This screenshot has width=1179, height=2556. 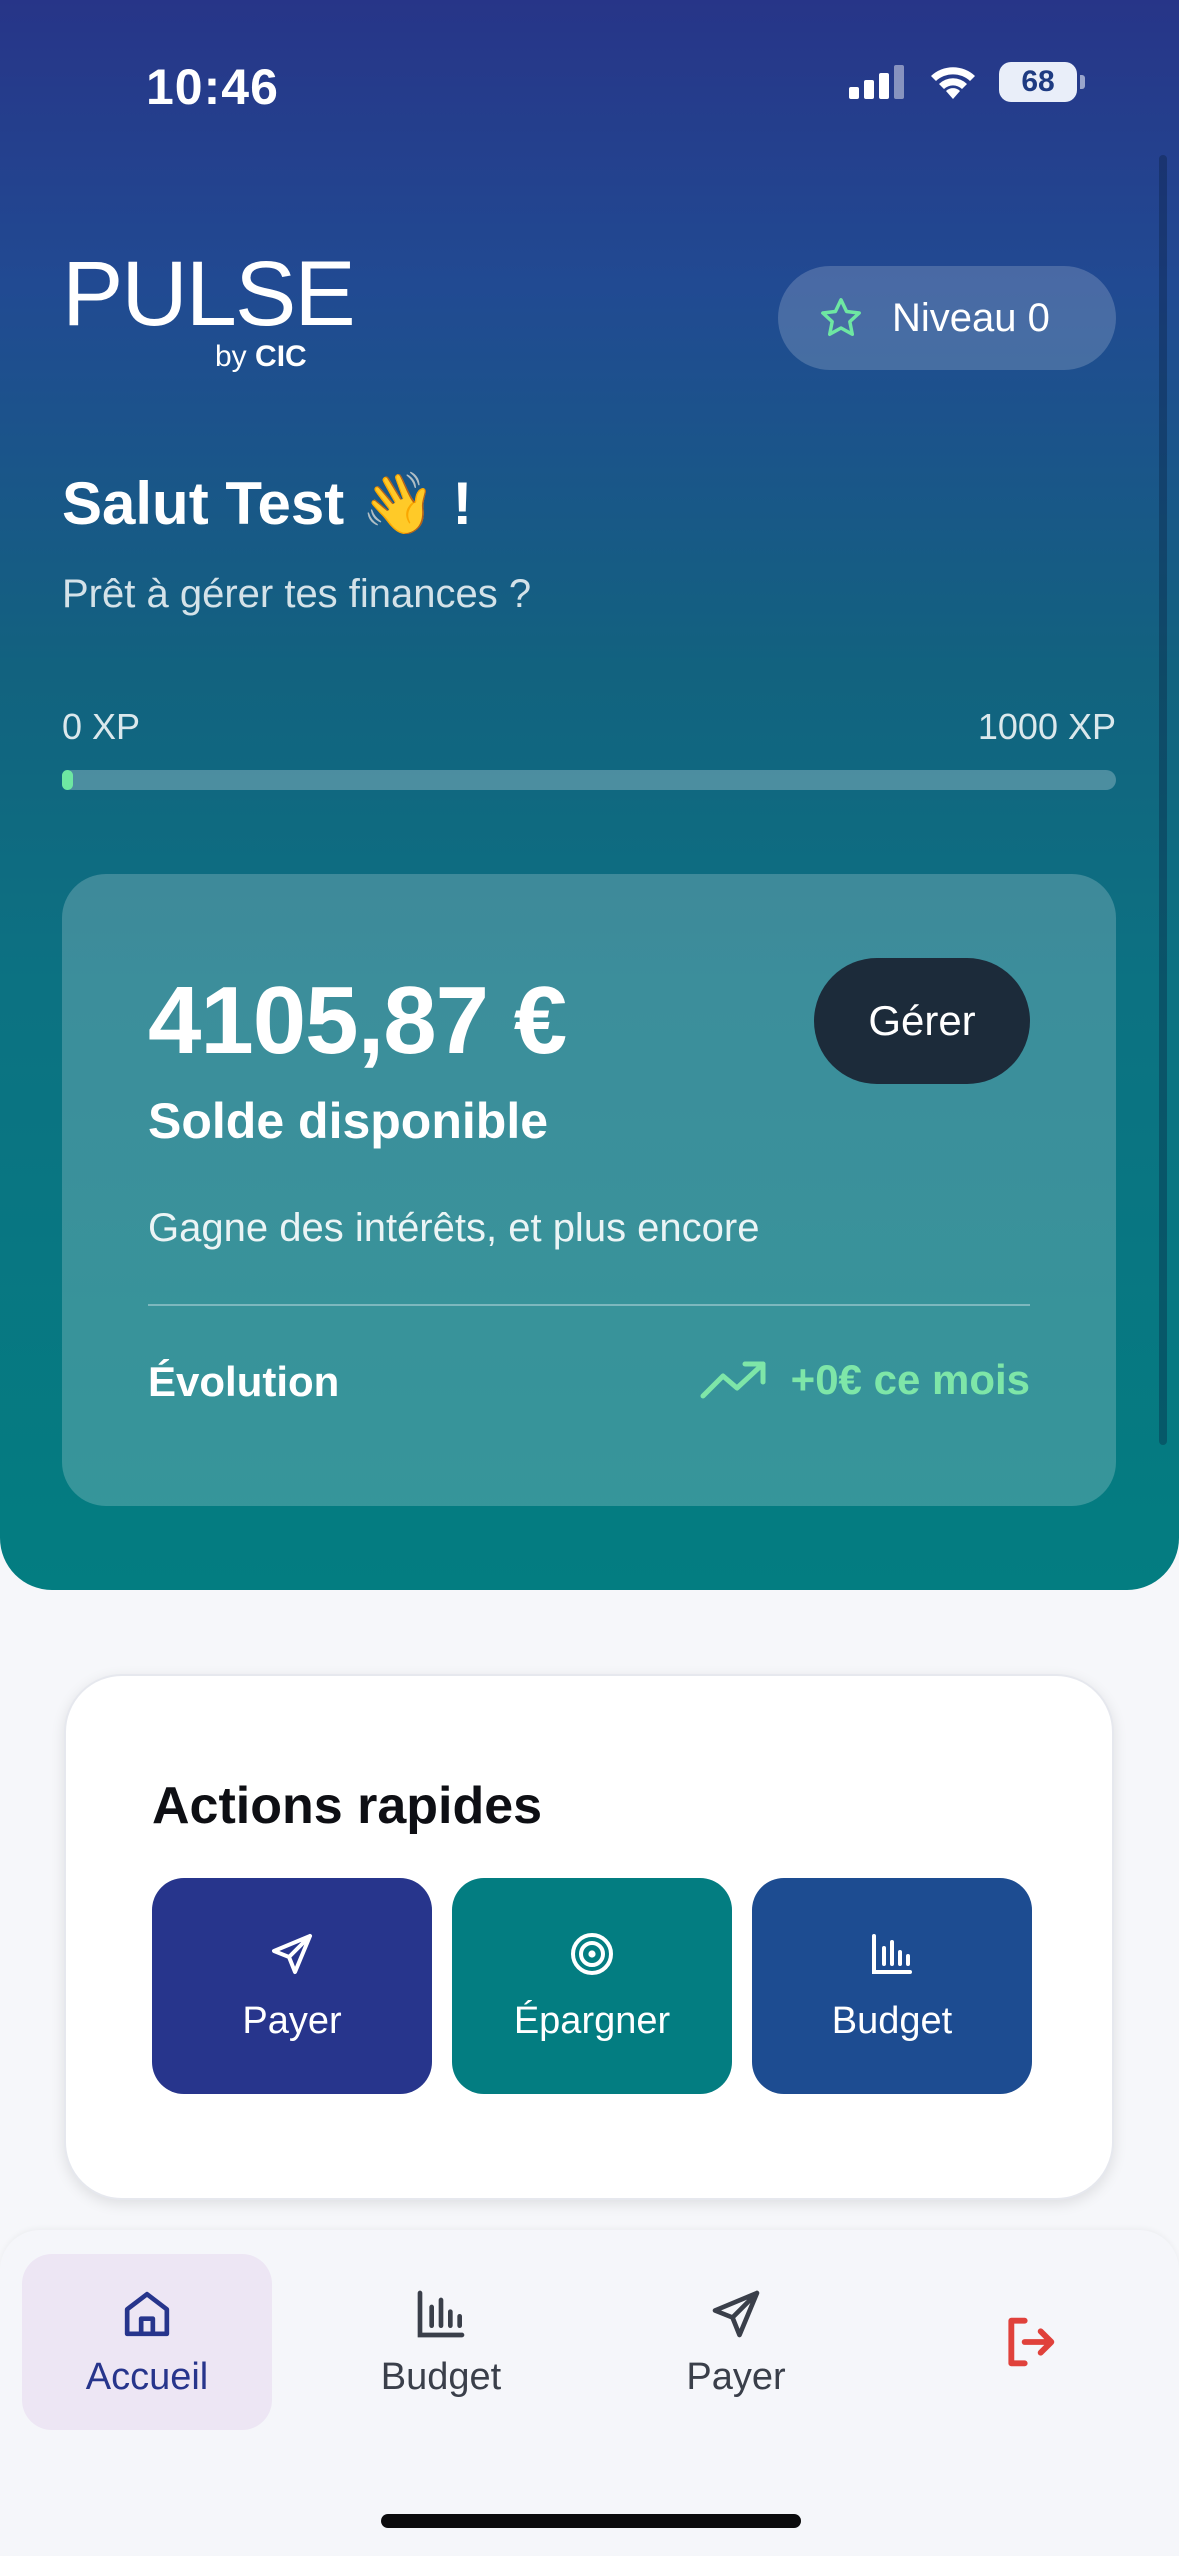 What do you see at coordinates (441, 2376) in the screenshot?
I see `nav-budget-label: Budget` at bounding box center [441, 2376].